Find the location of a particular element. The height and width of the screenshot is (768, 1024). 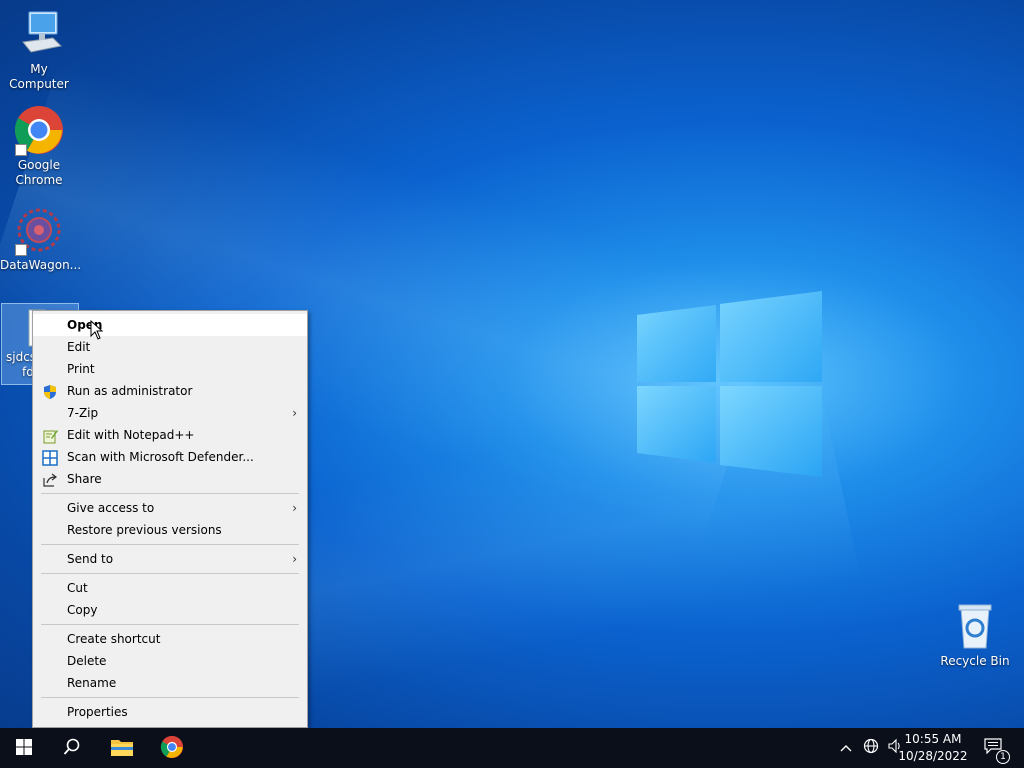

menu-item-edit-with-notepad-plus-plus: Edit with Notepad++ is located at coordinates (170, 435).